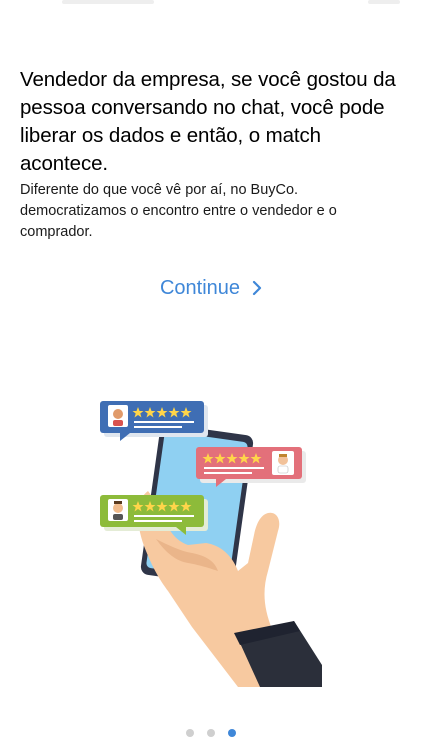 This screenshot has height=750, width=422. What do you see at coordinates (232, 733) in the screenshot?
I see `page-dot-3-active` at bounding box center [232, 733].